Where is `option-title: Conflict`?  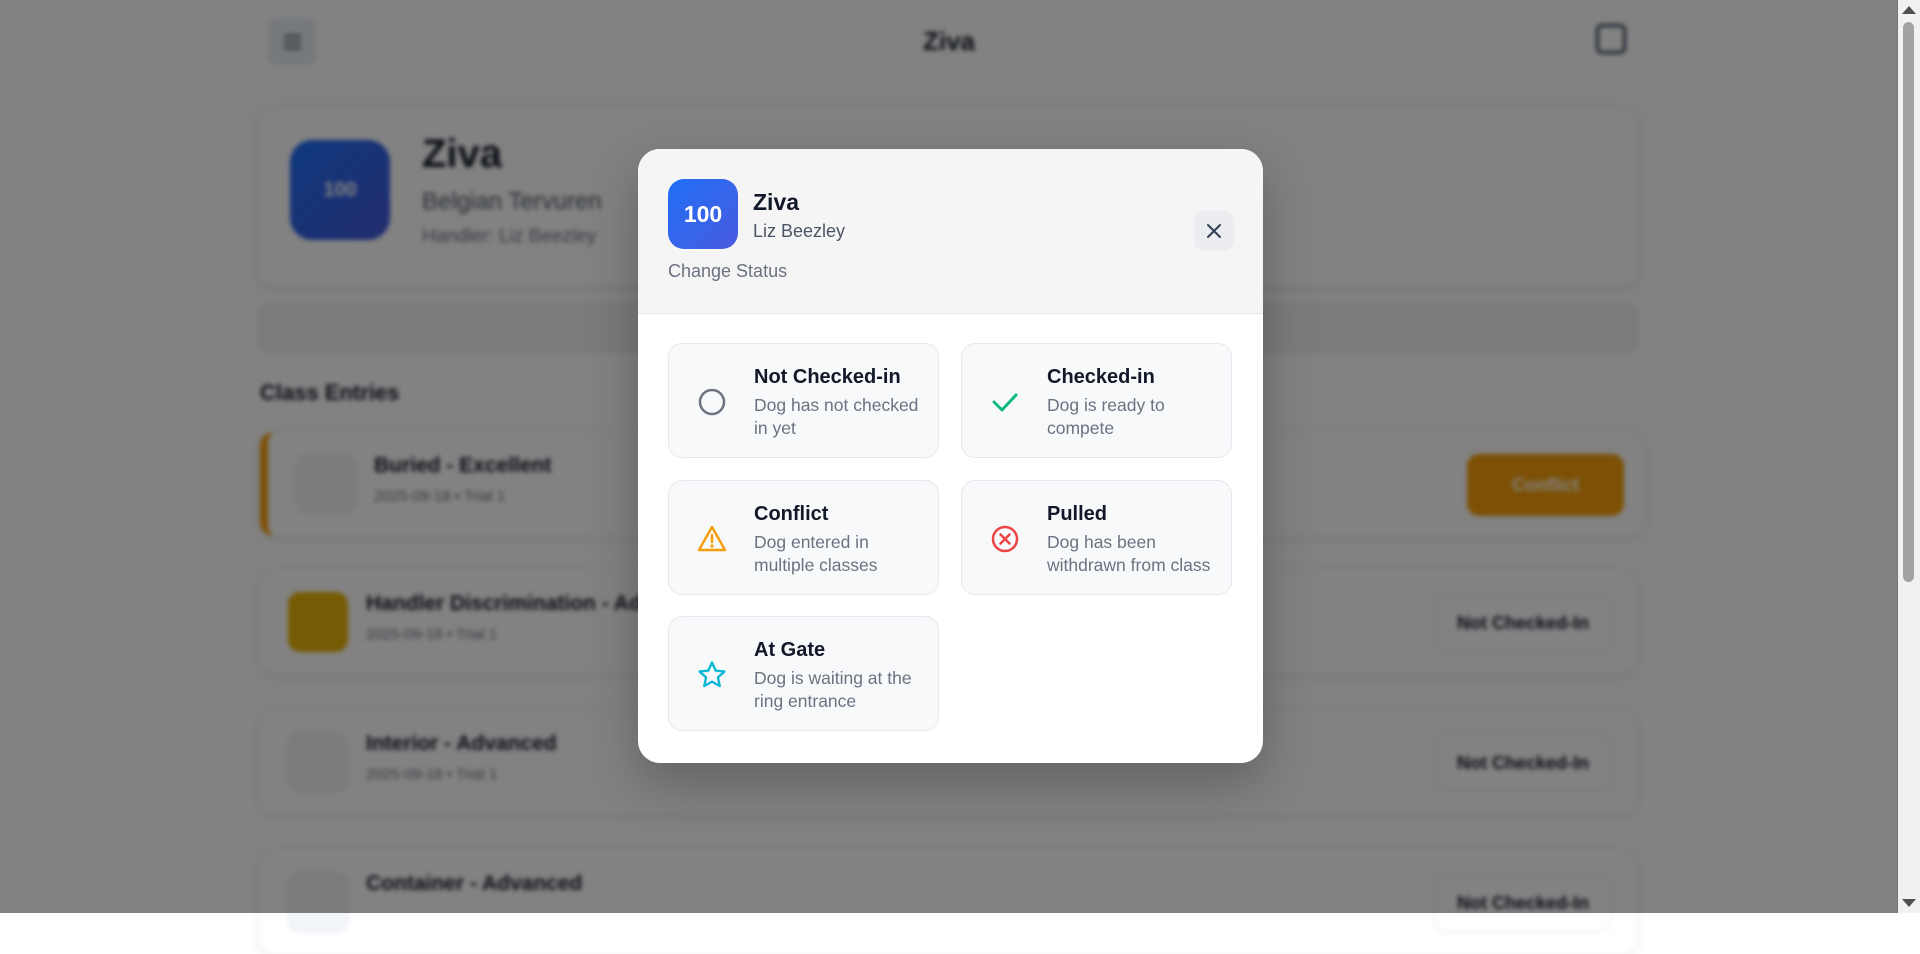 option-title: Conflict is located at coordinates (791, 514).